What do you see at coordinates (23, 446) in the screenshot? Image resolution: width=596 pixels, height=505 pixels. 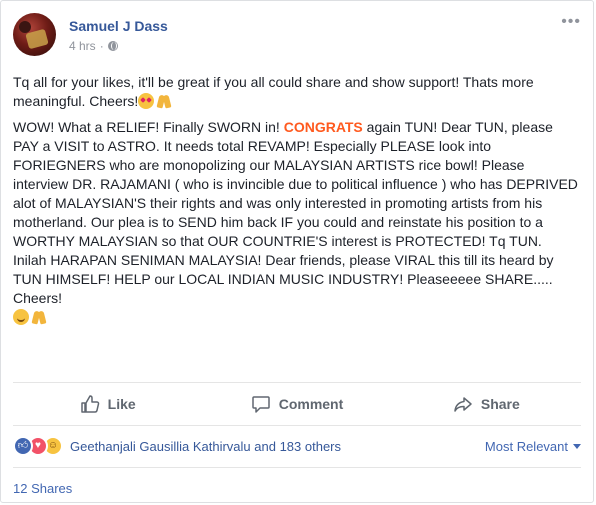 I see `like-reaction-icon: 👍︎` at bounding box center [23, 446].